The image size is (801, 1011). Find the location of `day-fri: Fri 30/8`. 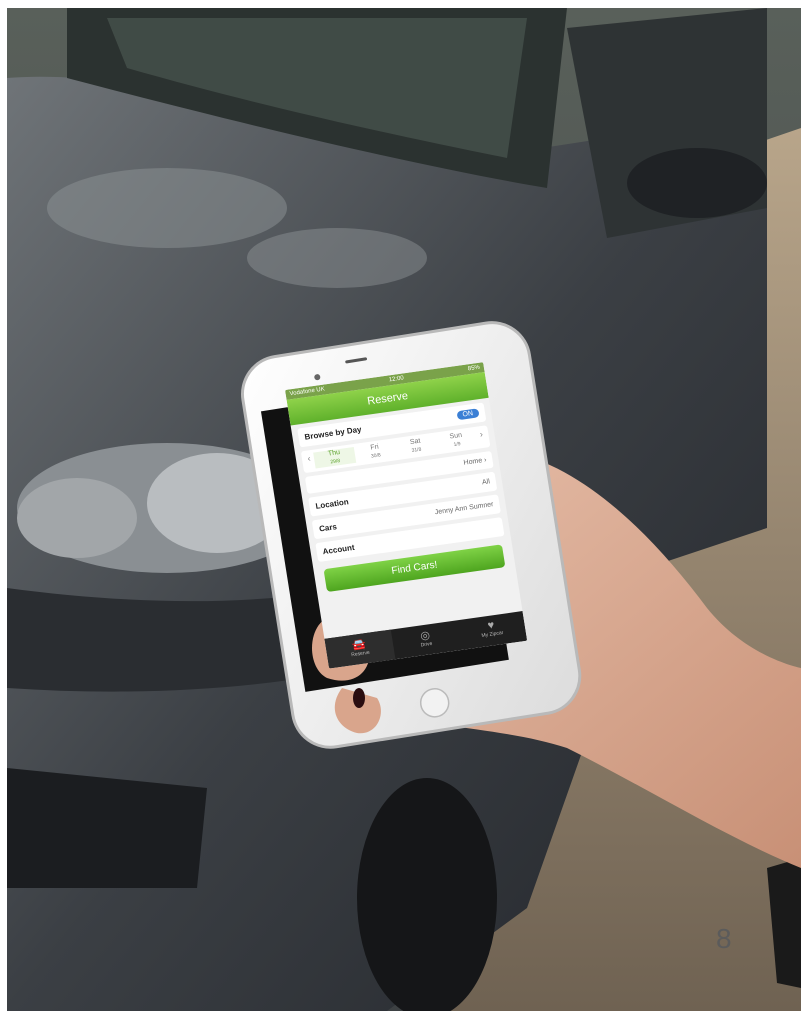

day-fri: Fri 30/8 is located at coordinates (375, 452).